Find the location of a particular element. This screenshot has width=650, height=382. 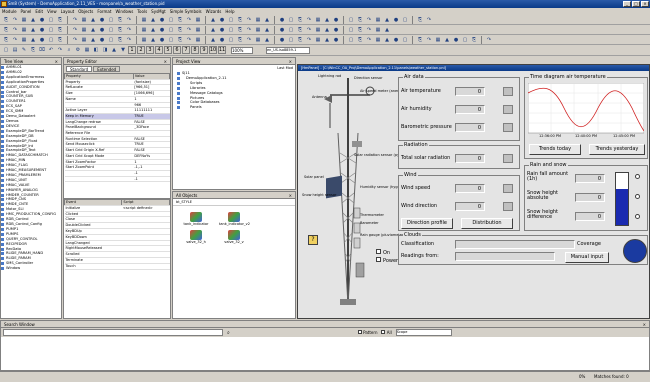

draw-tool-icon-28: ▲ is located at coordinates (267, 40).